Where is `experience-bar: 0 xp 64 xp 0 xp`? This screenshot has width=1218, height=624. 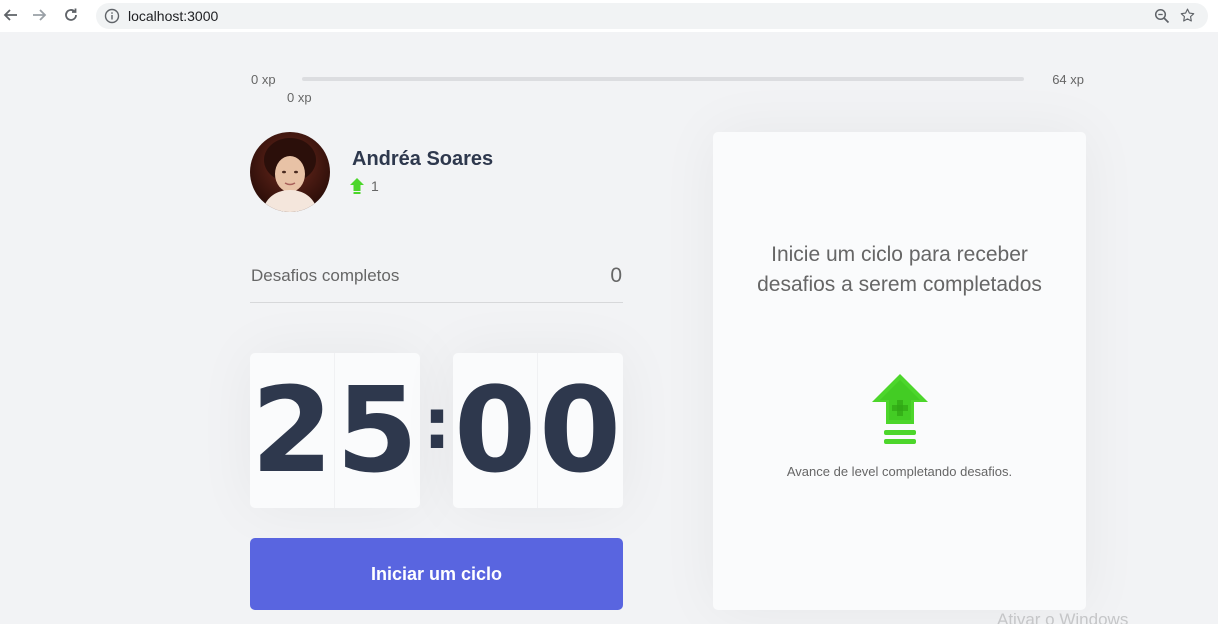
experience-bar: 0 xp 64 xp 0 xp is located at coordinates (668, 86).